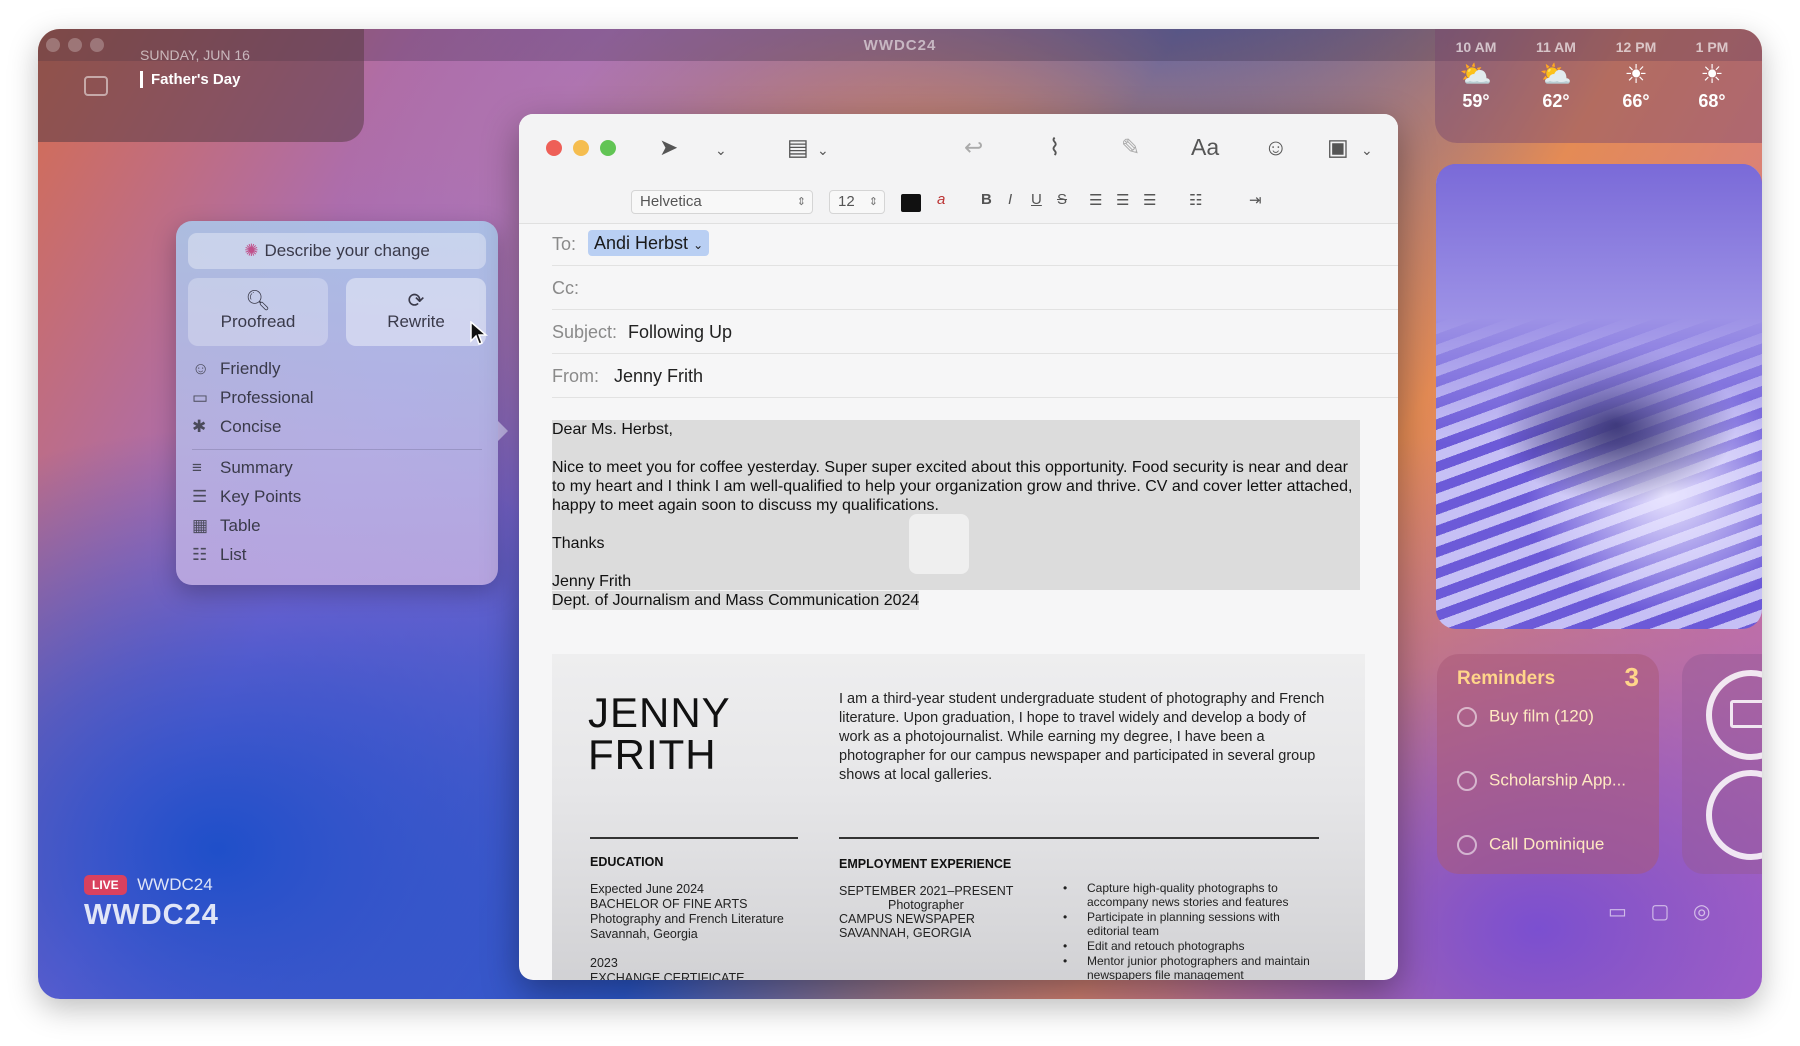 This screenshot has width=1800, height=1046. What do you see at coordinates (857, 202) in the screenshot?
I see `font-size-select: 12 ⇕` at bounding box center [857, 202].